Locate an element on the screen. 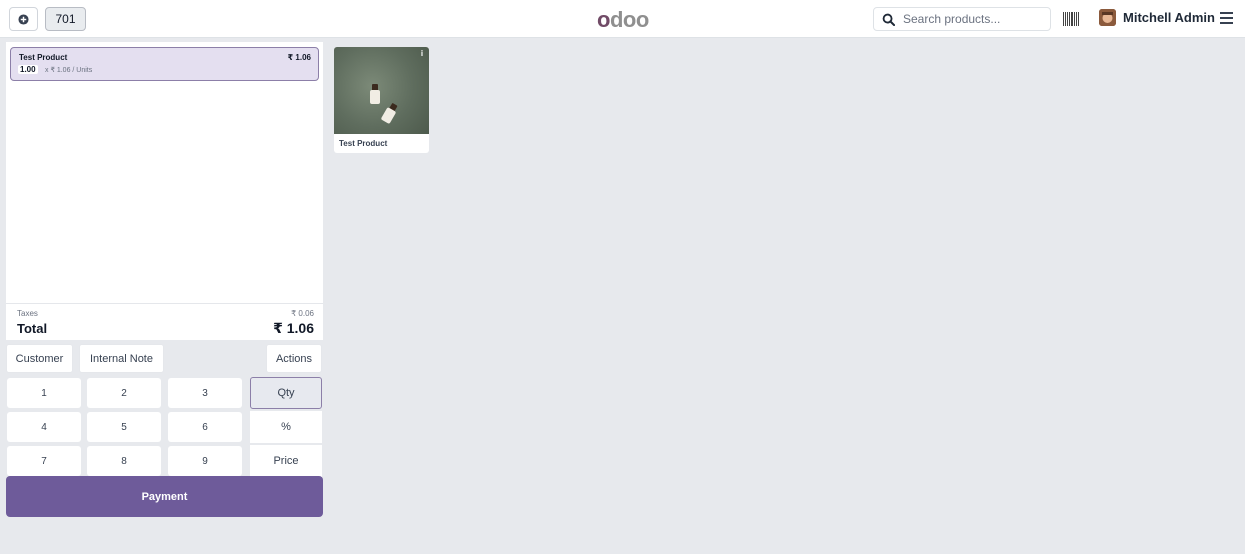  taxes-value: ₹ 0.06 is located at coordinates (302, 313).